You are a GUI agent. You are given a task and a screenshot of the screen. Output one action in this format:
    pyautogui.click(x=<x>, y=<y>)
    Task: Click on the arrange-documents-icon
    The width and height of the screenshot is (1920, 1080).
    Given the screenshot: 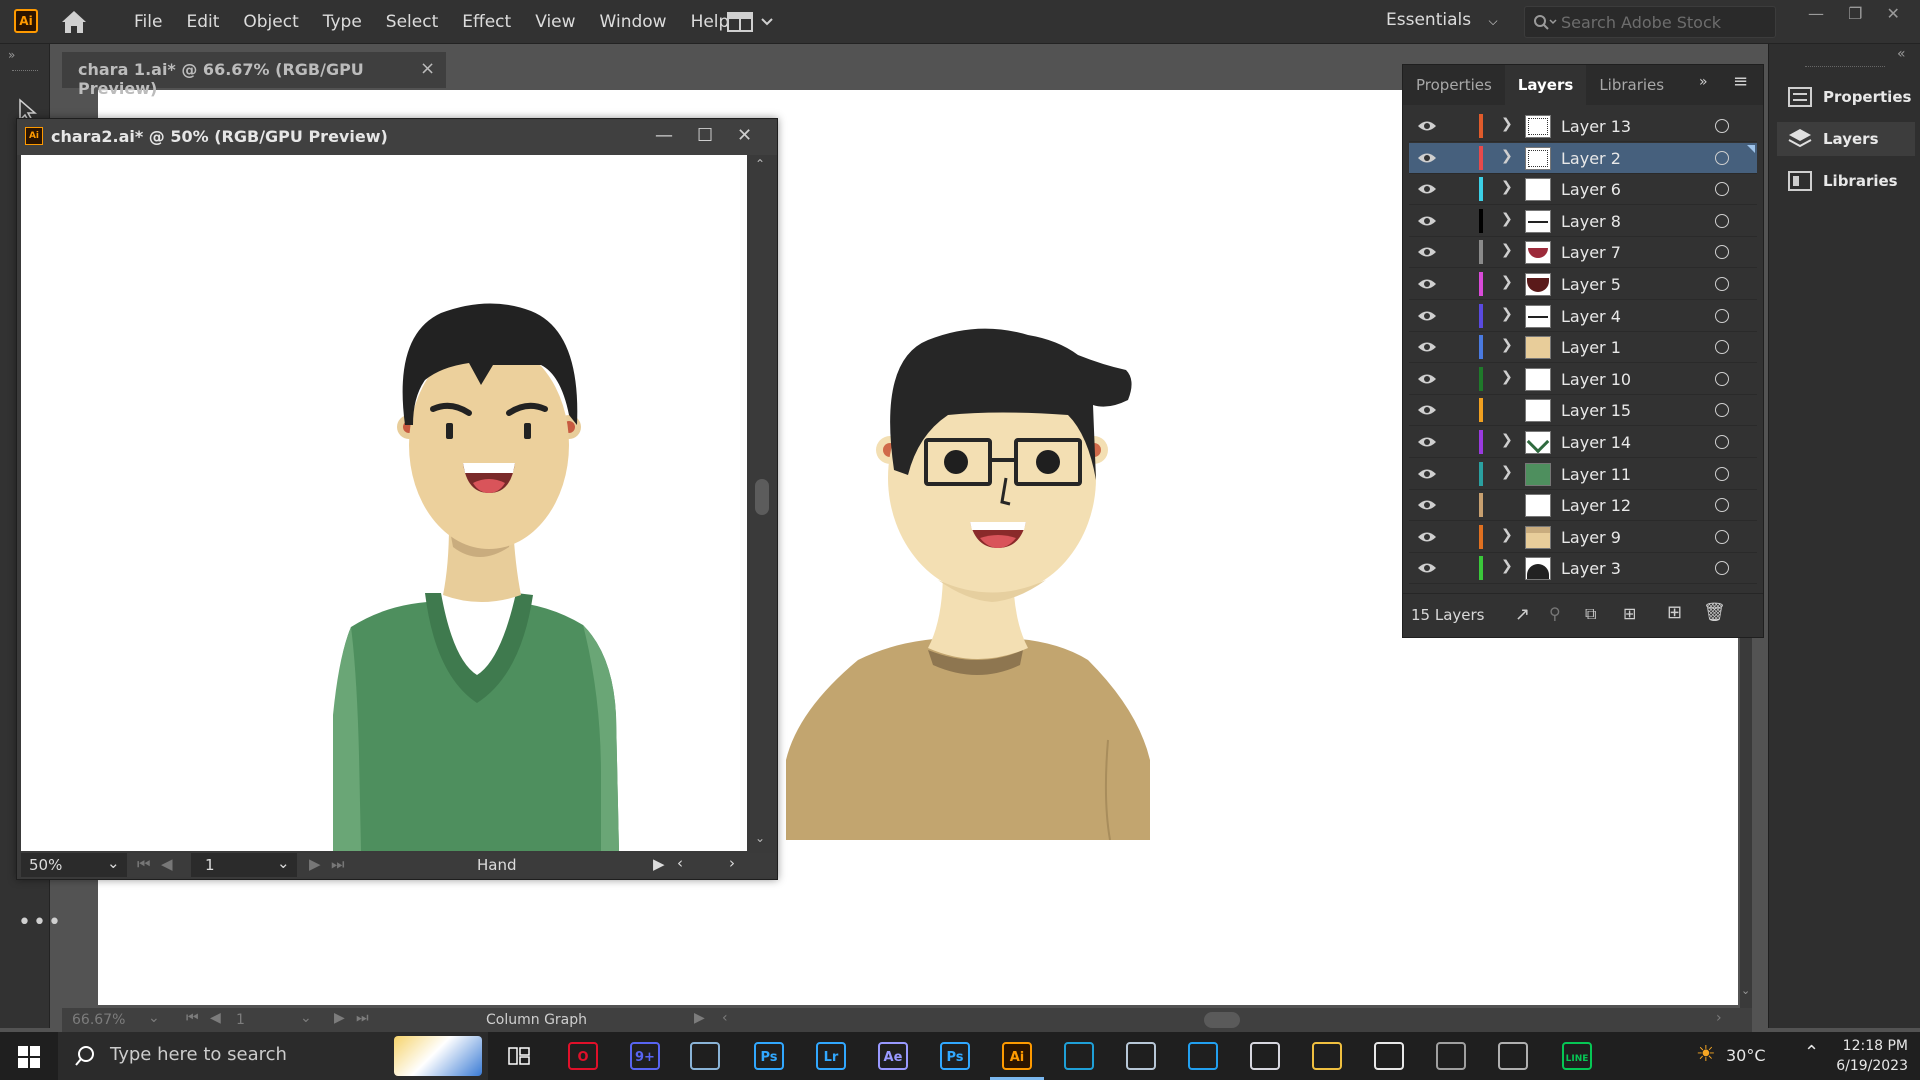 What is the action you would take?
    pyautogui.click(x=754, y=22)
    